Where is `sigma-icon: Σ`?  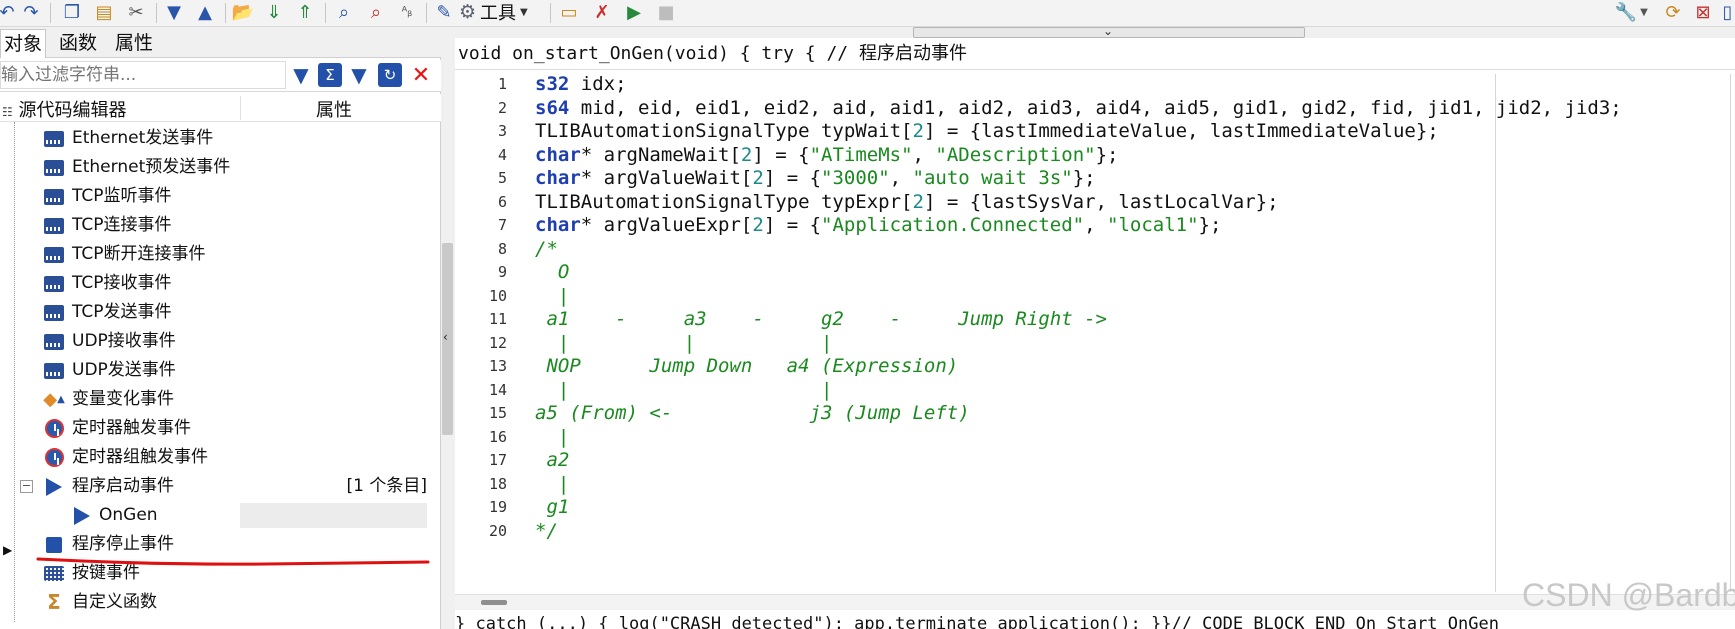
sigma-icon: Σ is located at coordinates (54, 602).